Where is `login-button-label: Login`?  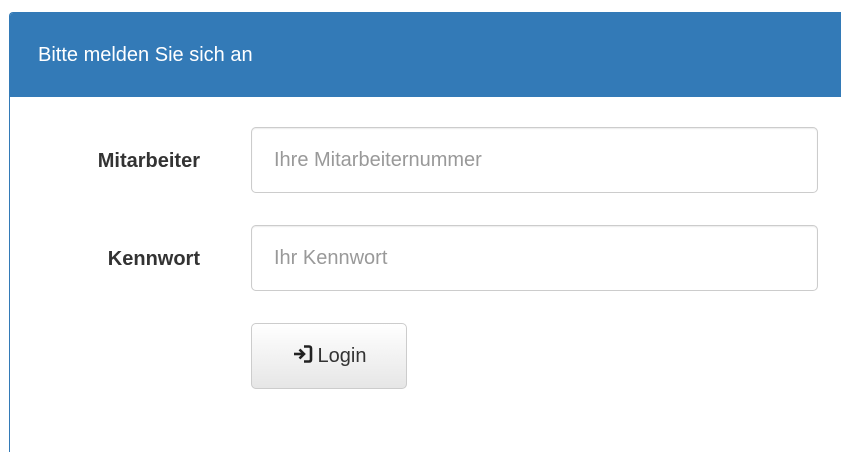 login-button-label: Login is located at coordinates (342, 355).